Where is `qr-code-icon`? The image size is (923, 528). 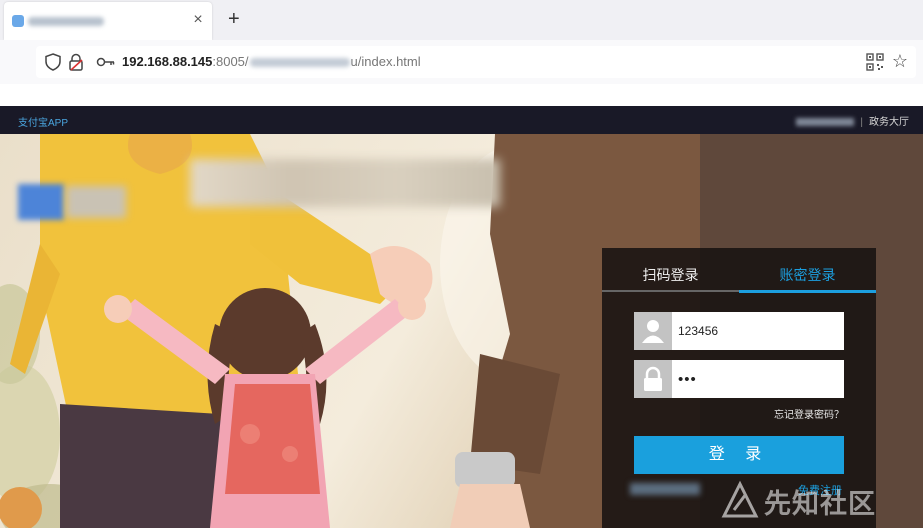
qr-code-icon is located at coordinates (875, 62).